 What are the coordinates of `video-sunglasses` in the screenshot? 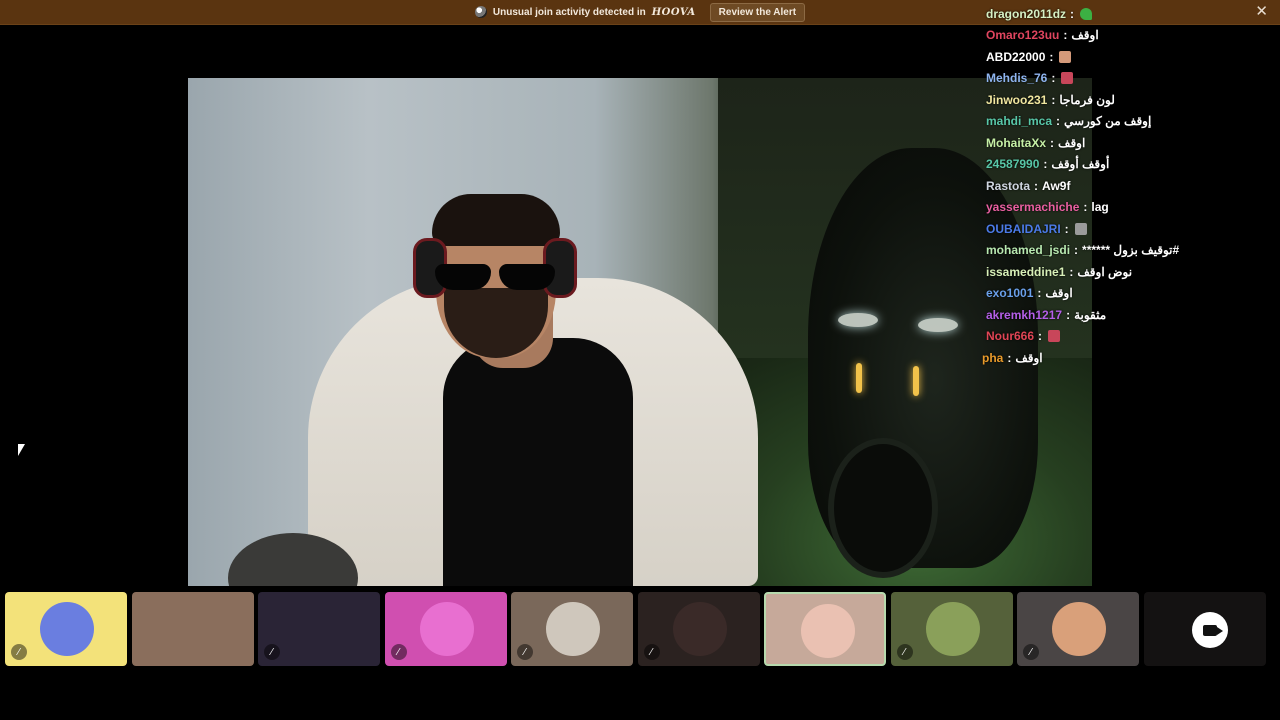 It's located at (495, 279).